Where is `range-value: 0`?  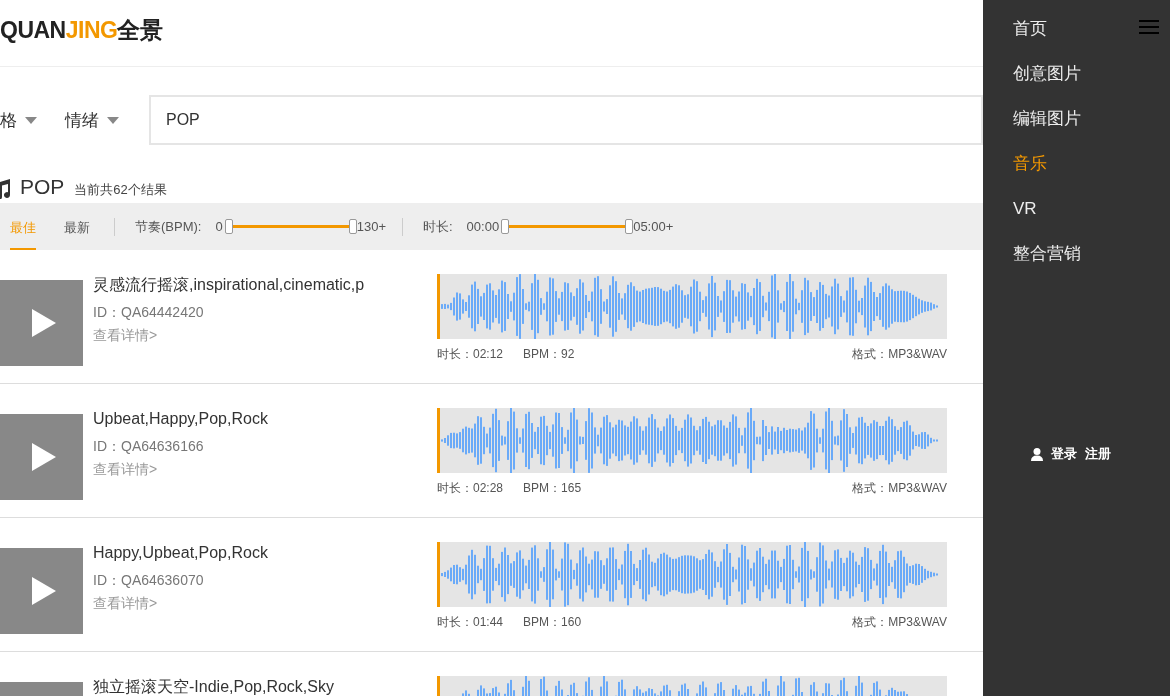
range-value: 0 is located at coordinates (219, 226).